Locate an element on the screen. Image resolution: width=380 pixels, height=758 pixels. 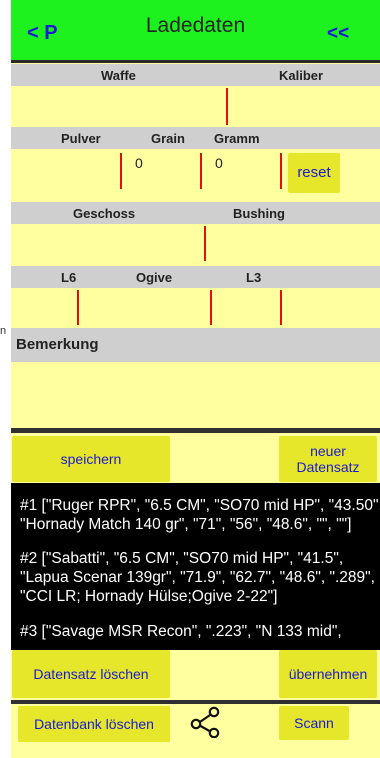
grain-input: 0 is located at coordinates (161, 174).